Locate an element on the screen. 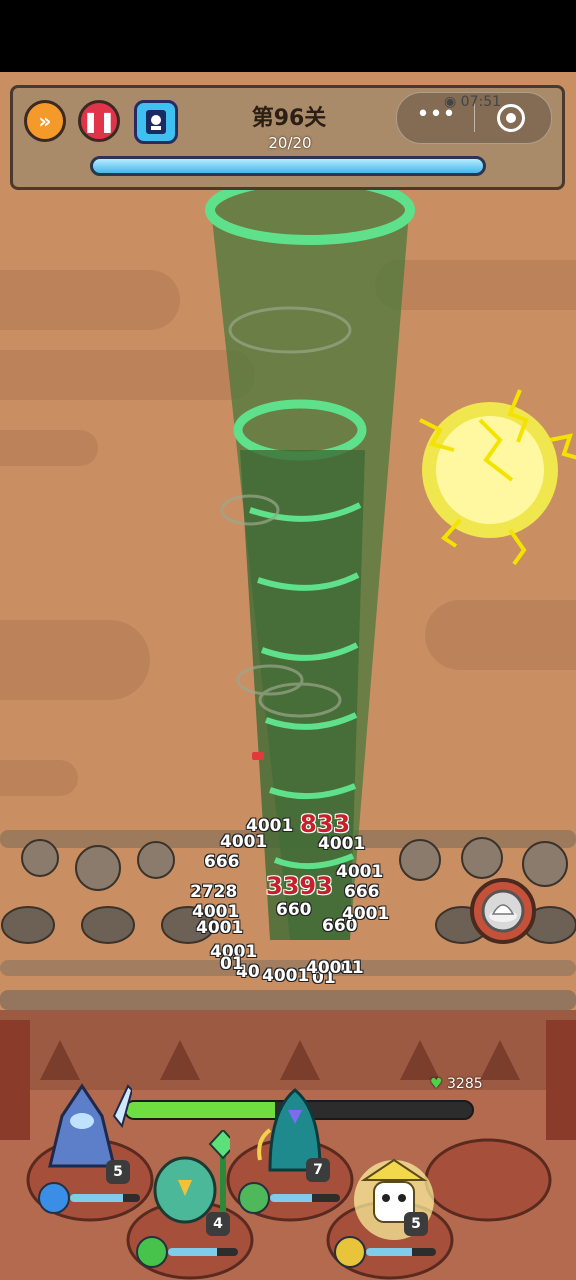  fast-forward-button: » is located at coordinates (45, 121).